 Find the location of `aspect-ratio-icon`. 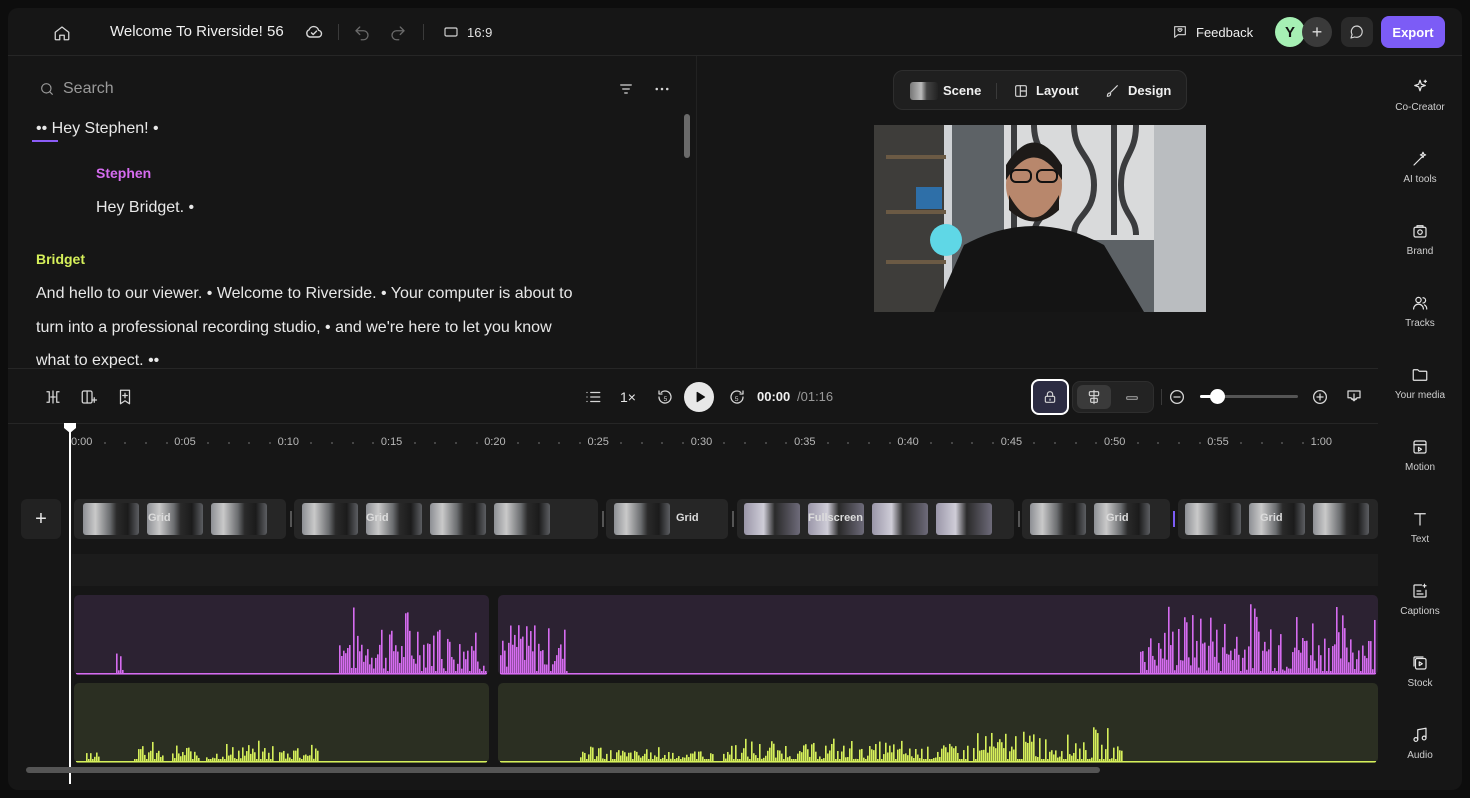

aspect-ratio-icon is located at coordinates (451, 32).